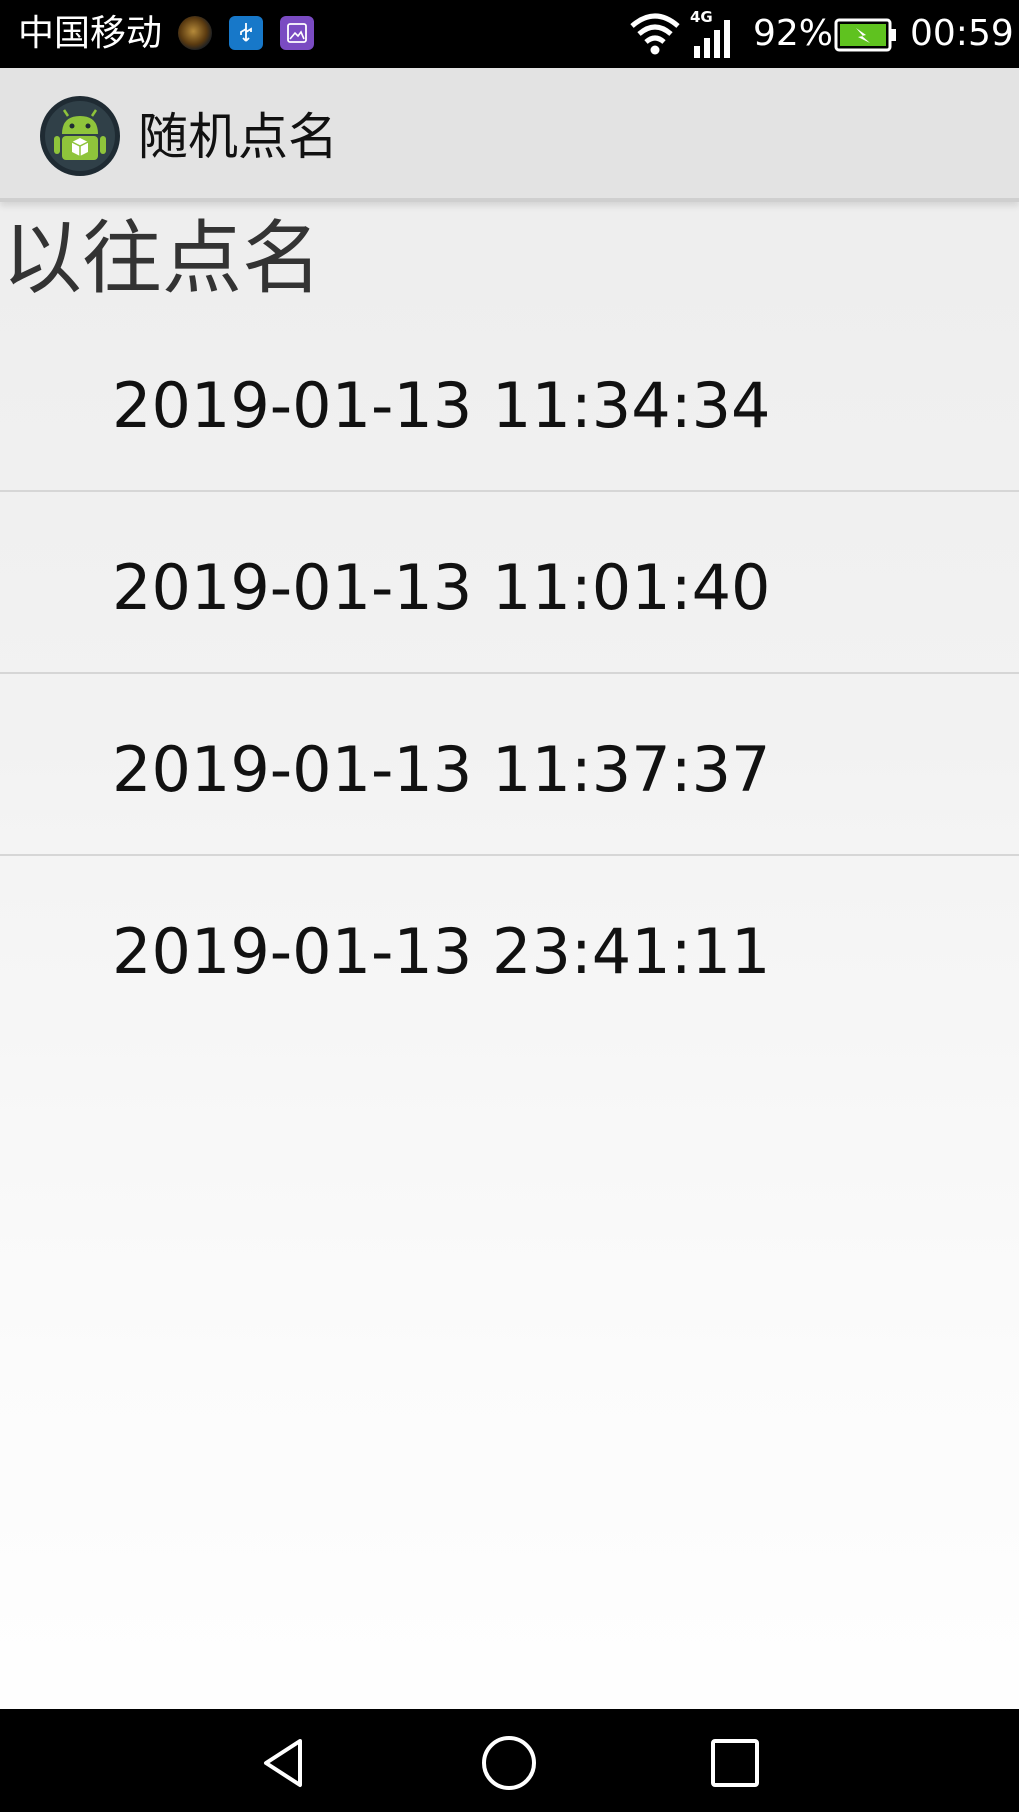 The height and width of the screenshot is (1812, 1019). I want to click on home-icon, so click(509, 1763).